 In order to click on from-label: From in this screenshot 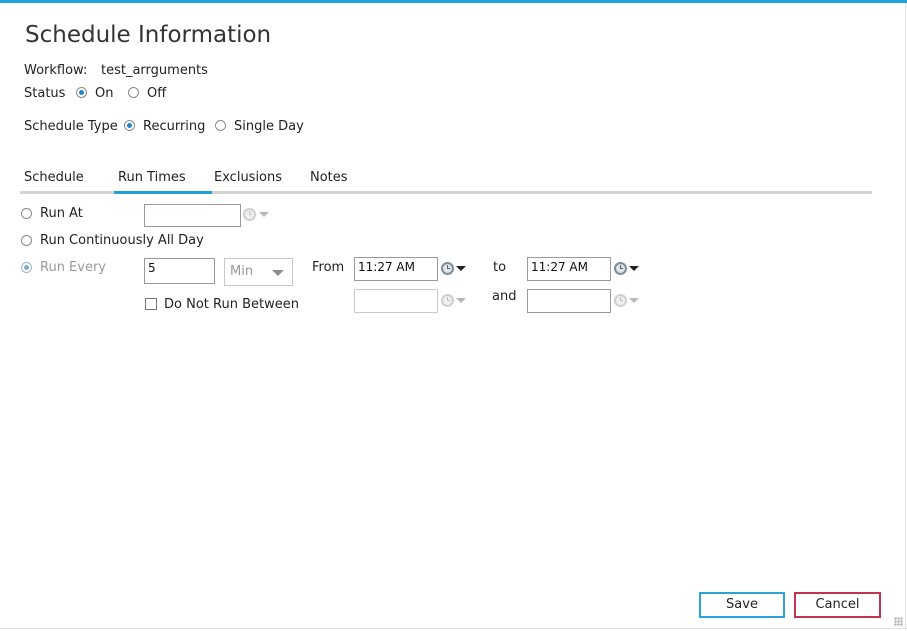, I will do `click(328, 267)`.